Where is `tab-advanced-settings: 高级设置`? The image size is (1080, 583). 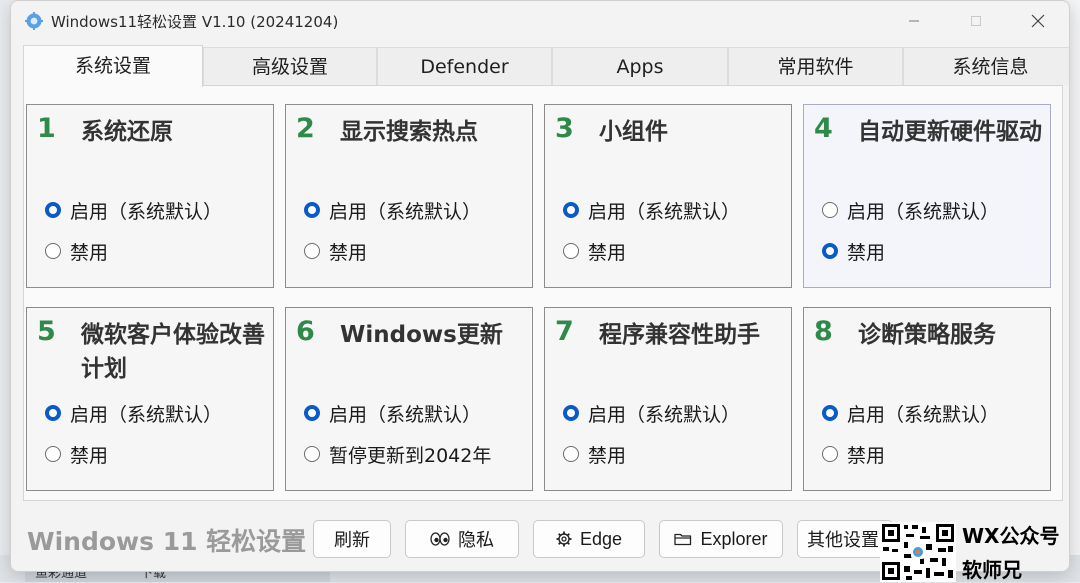 tab-advanced-settings: 高级设置 is located at coordinates (290, 66).